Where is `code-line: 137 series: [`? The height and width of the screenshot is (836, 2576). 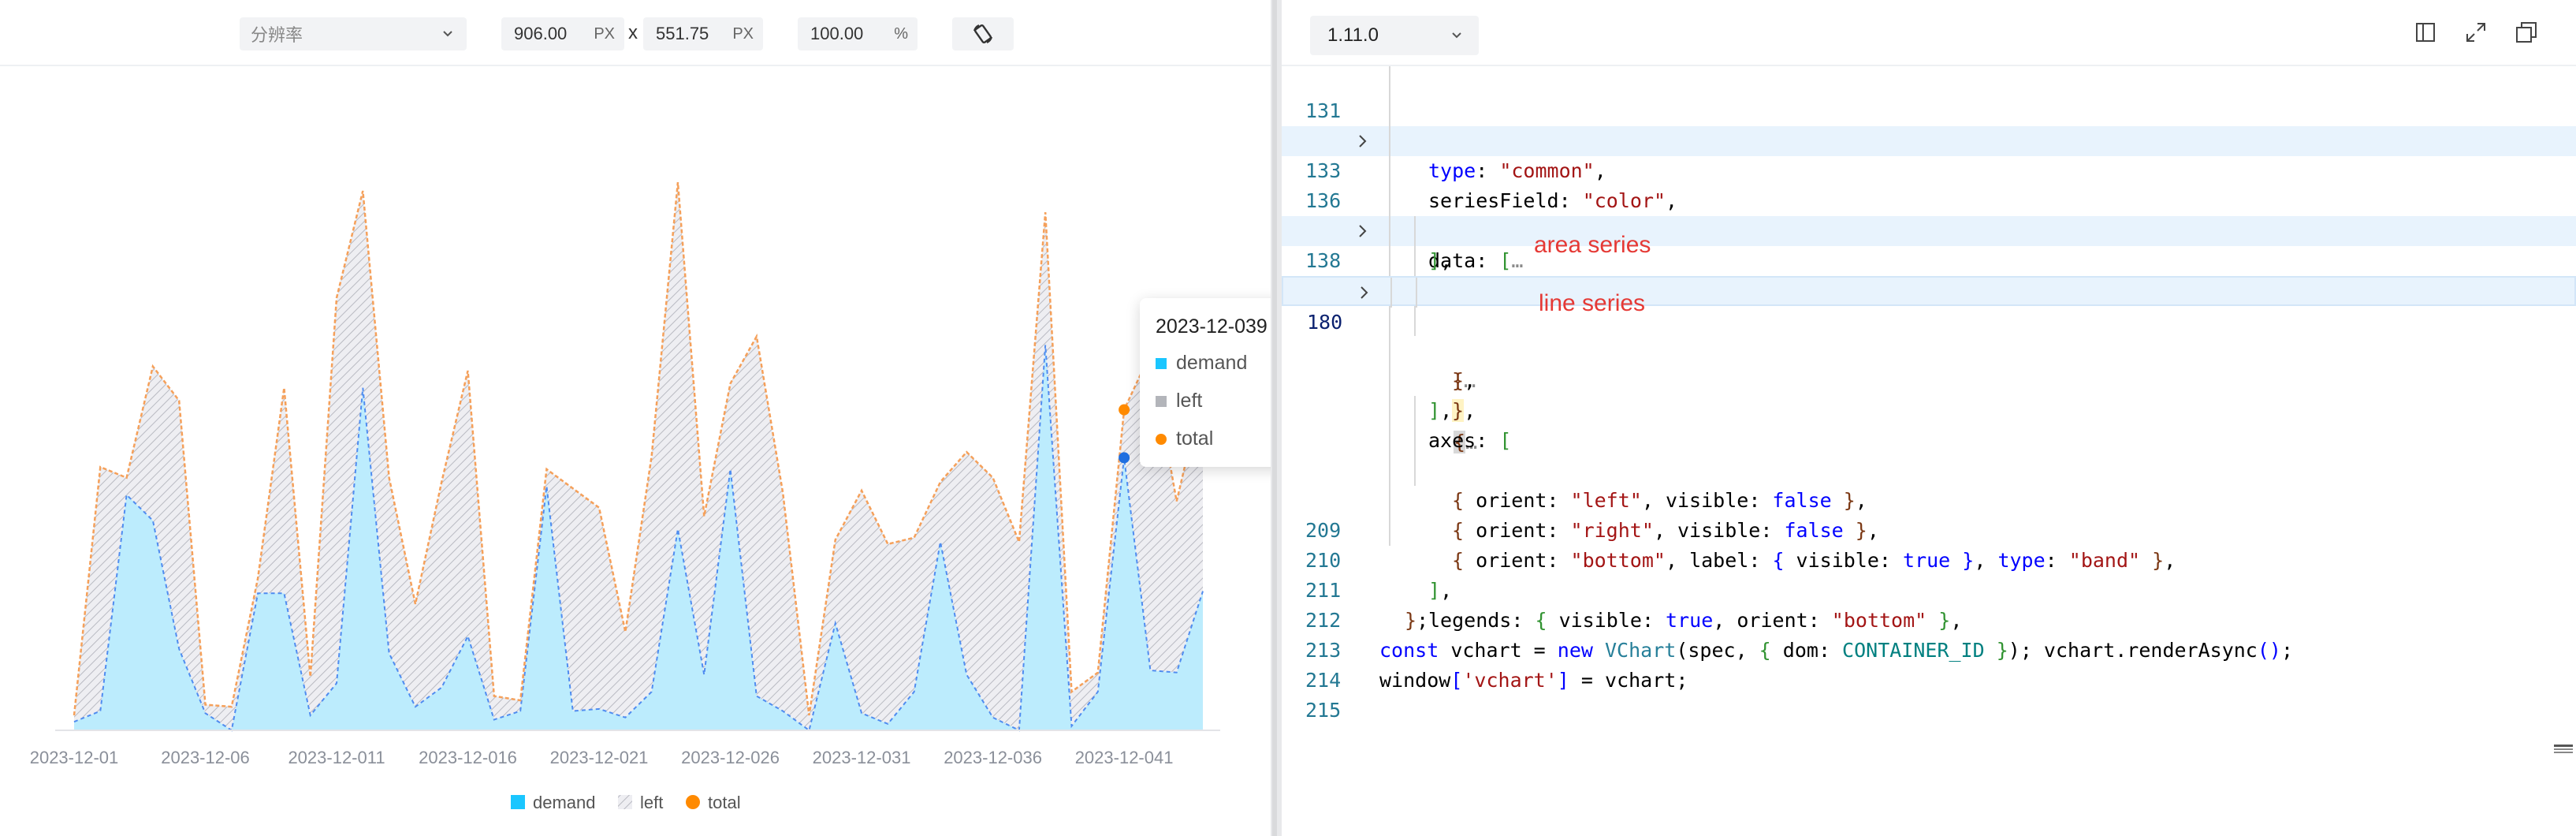
code-line: 137 series: [ is located at coordinates (1929, 244).